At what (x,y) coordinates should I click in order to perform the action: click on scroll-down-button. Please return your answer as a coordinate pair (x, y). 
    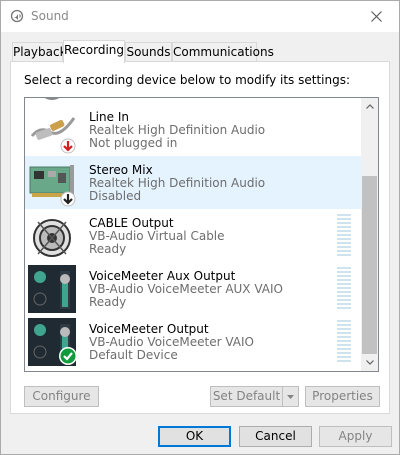
    Looking at the image, I should click on (369, 362).